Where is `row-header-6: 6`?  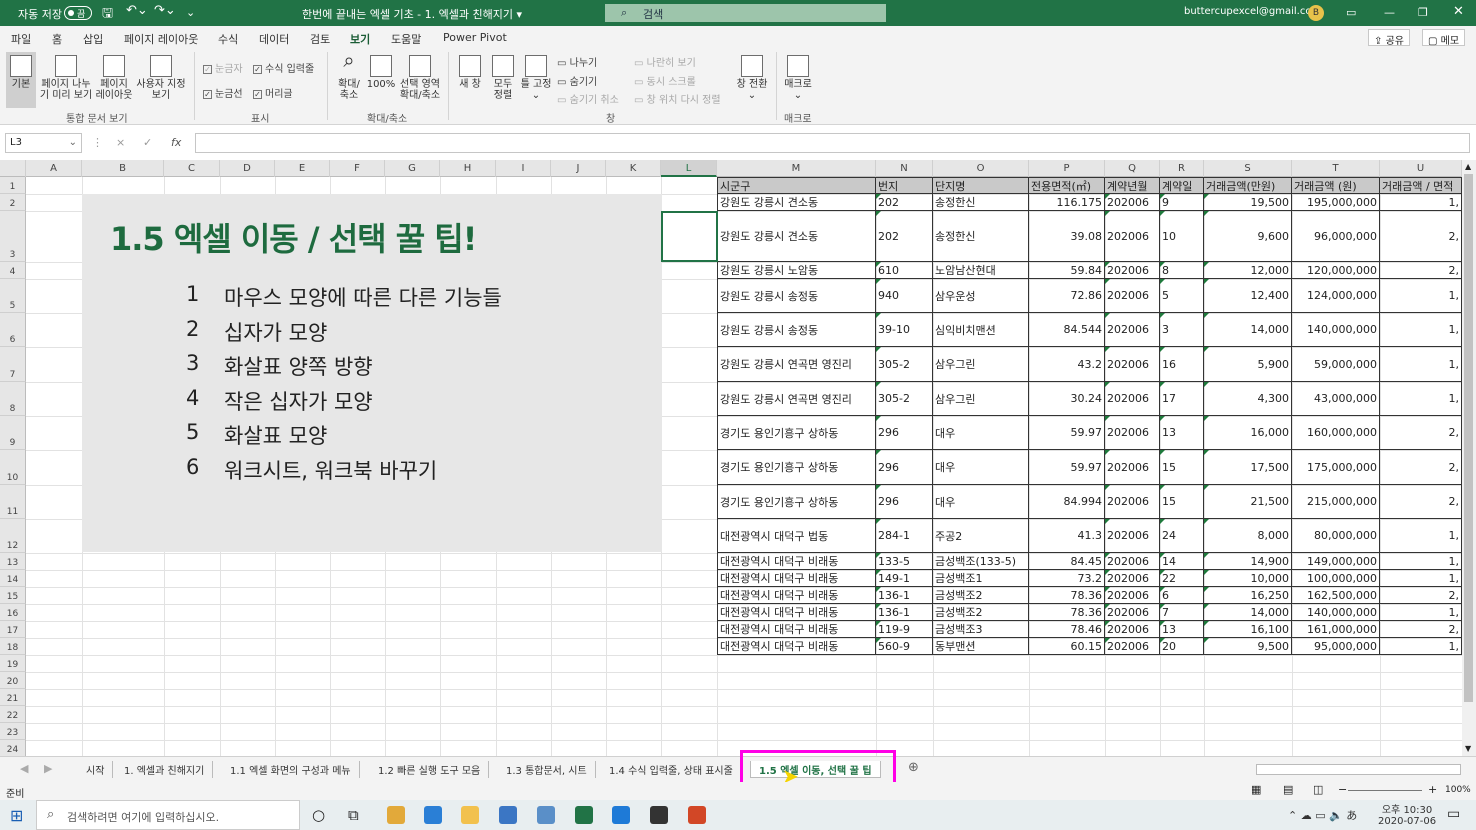
row-header-6: 6 is located at coordinates (13, 330).